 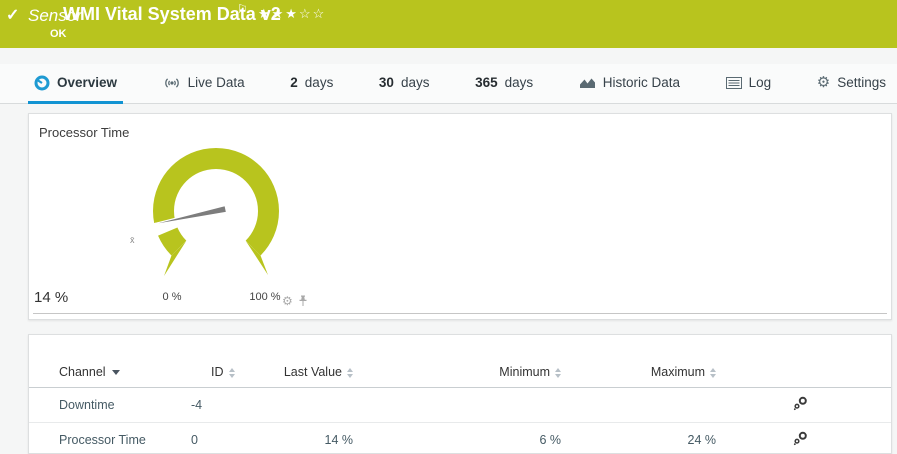 What do you see at coordinates (287, 301) in the screenshot?
I see `gauge-settings-icon: ⚙` at bounding box center [287, 301].